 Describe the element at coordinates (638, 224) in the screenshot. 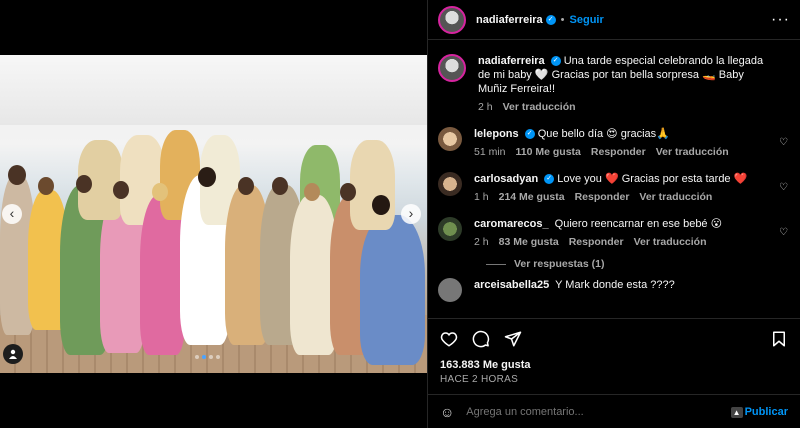

I see `comment-text: Quiero reencarnar en ese bebé 😮` at that location.